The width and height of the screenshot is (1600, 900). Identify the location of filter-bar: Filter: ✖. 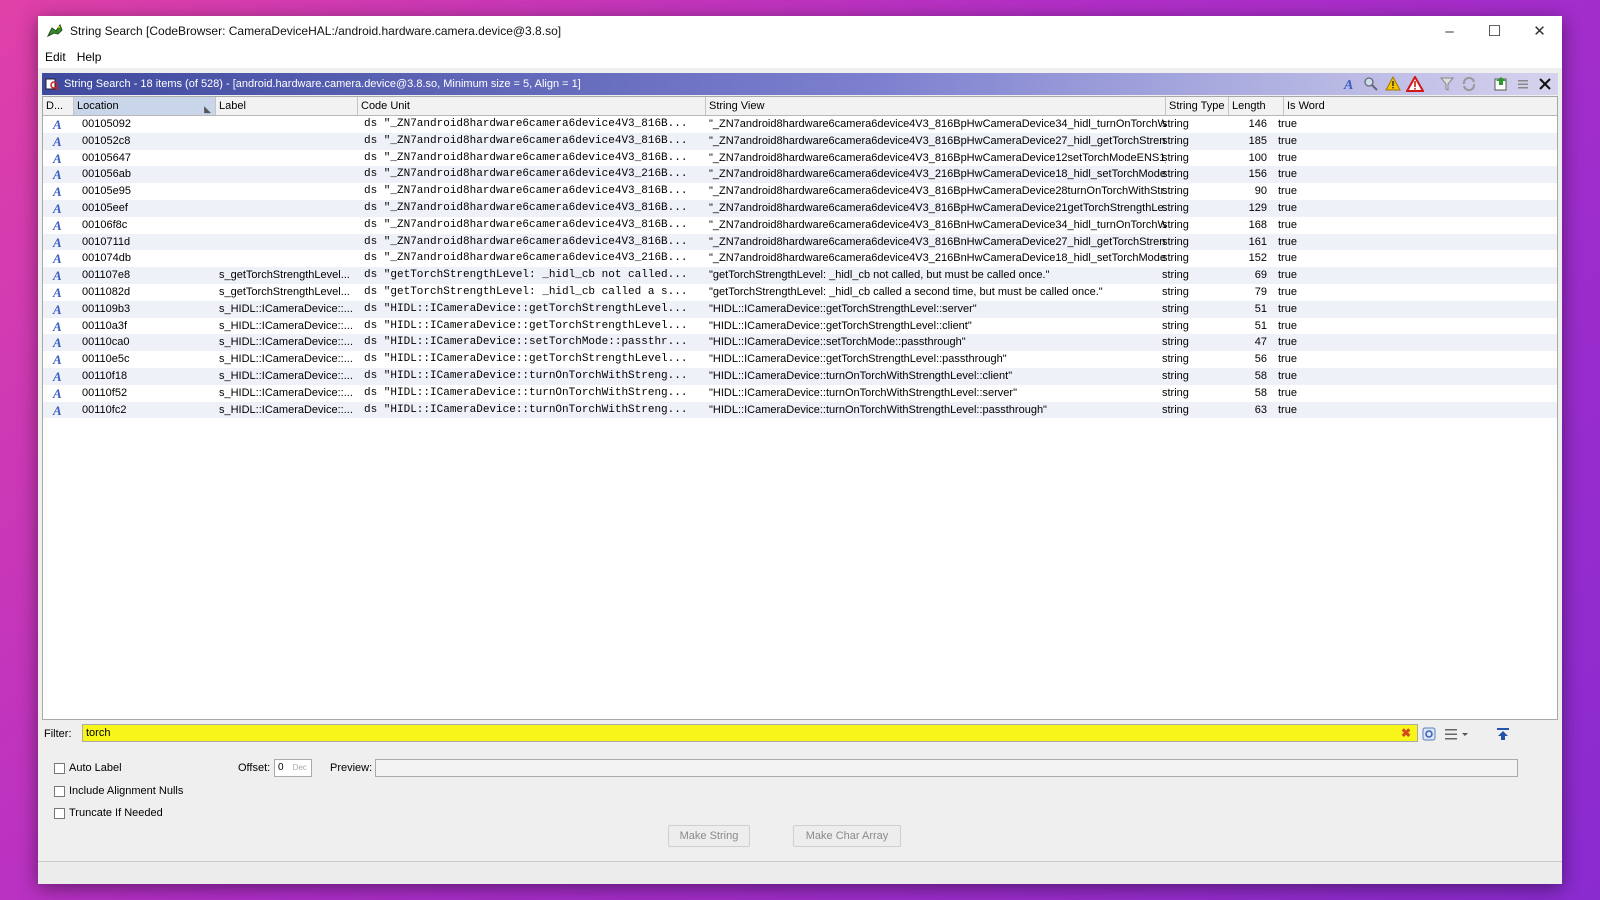
(800, 734).